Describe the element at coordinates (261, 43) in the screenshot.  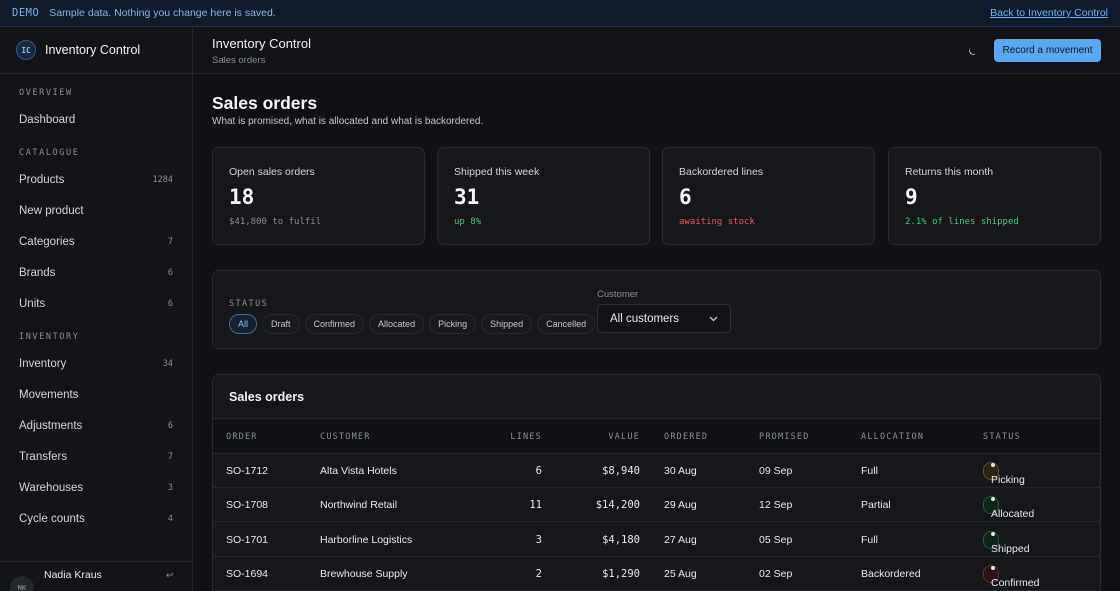
I see `header-title: Inventory Control` at that location.